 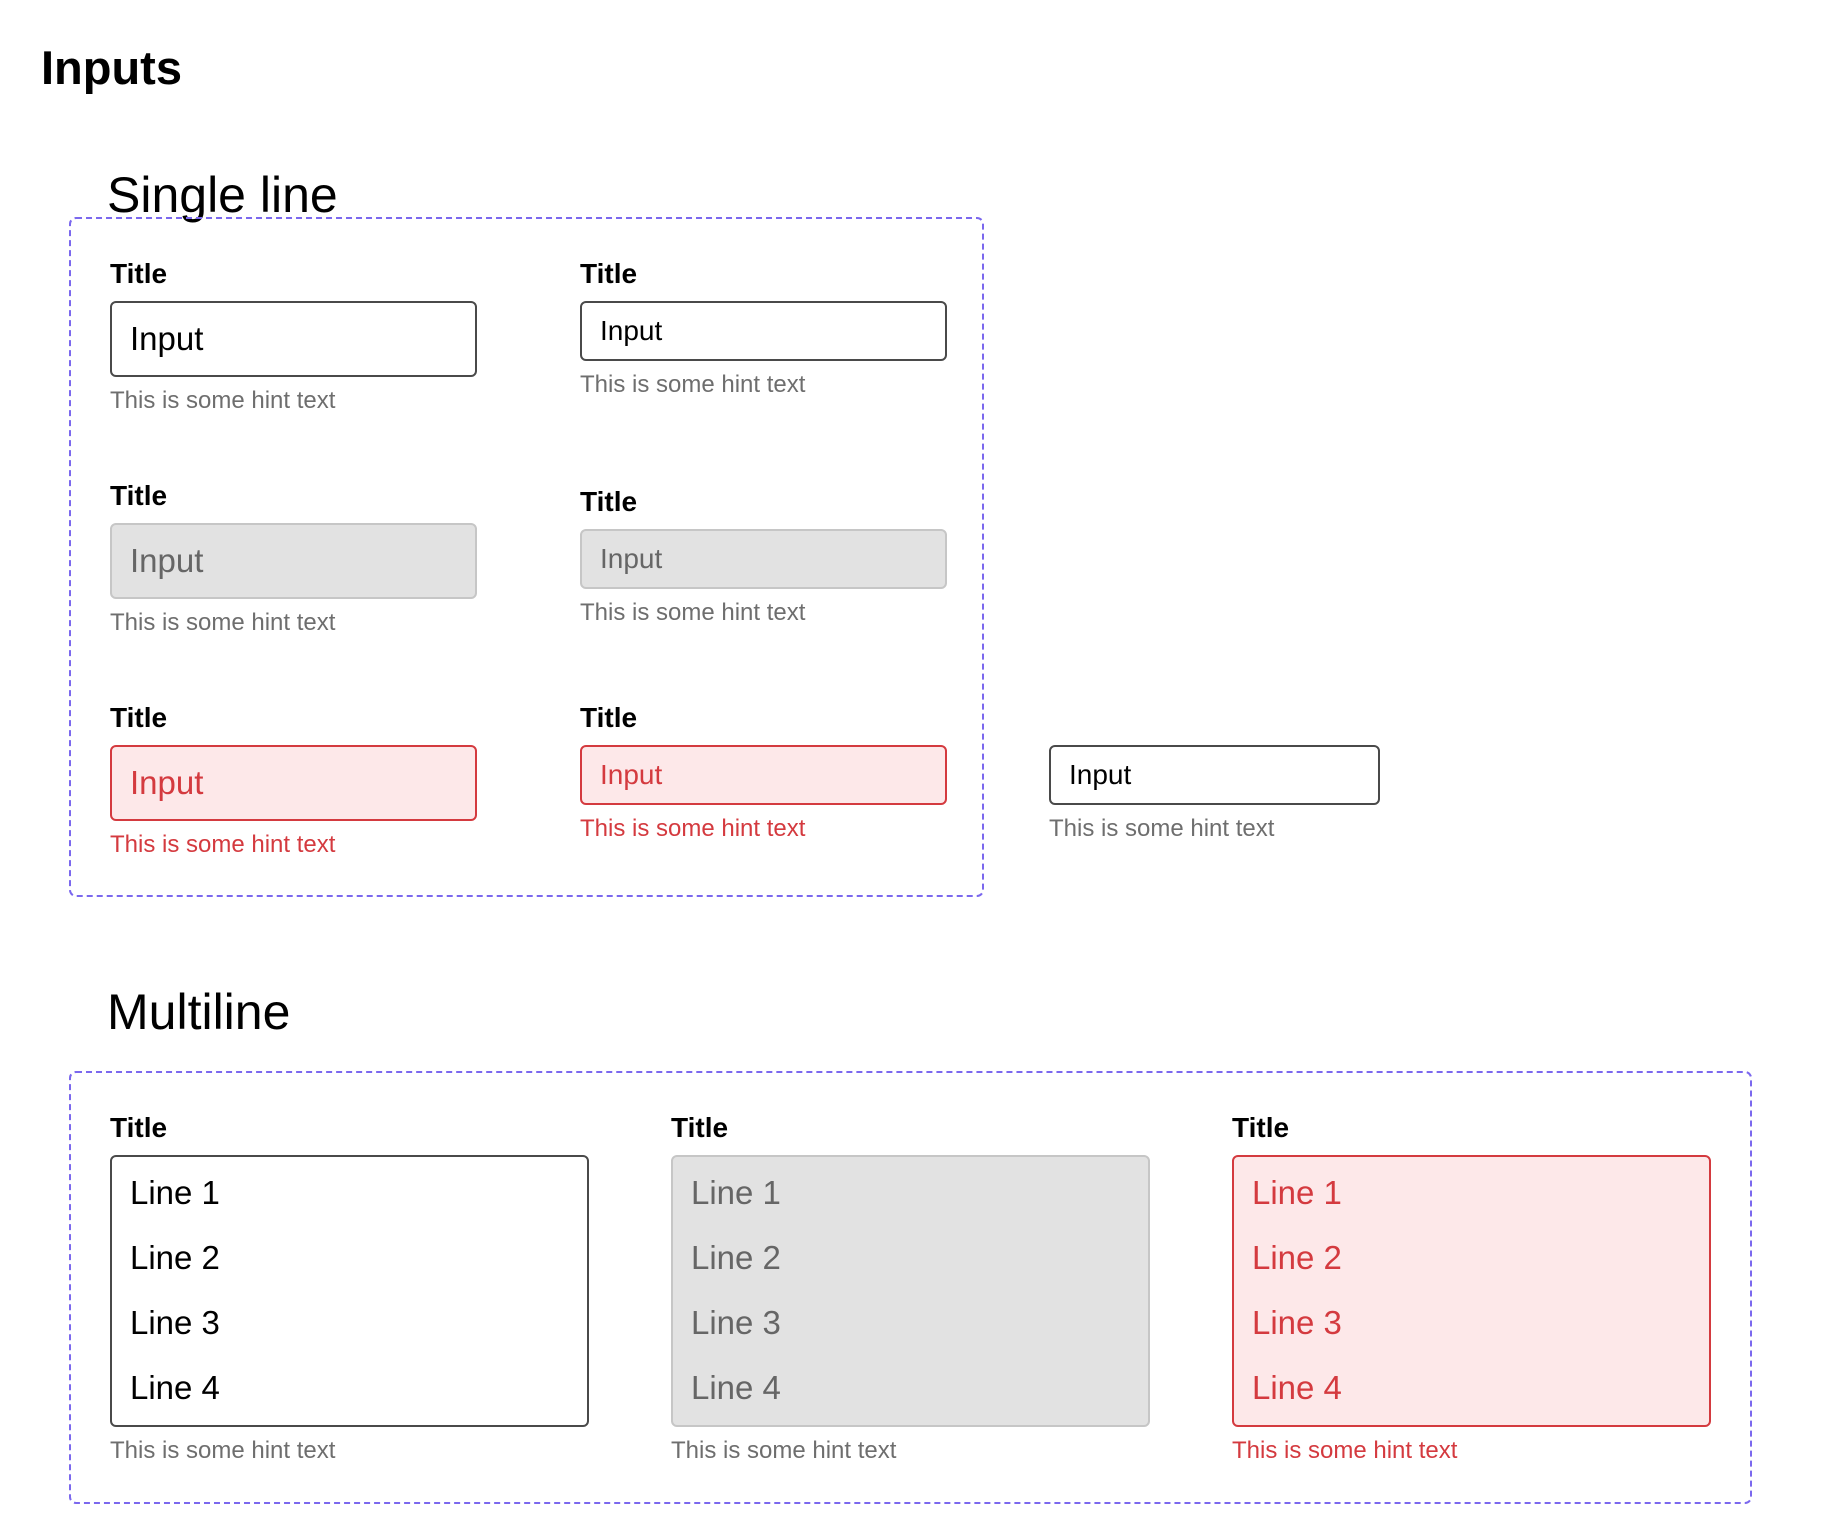 What do you see at coordinates (222, 195) in the screenshot?
I see `single-line-section-title: Single line` at bounding box center [222, 195].